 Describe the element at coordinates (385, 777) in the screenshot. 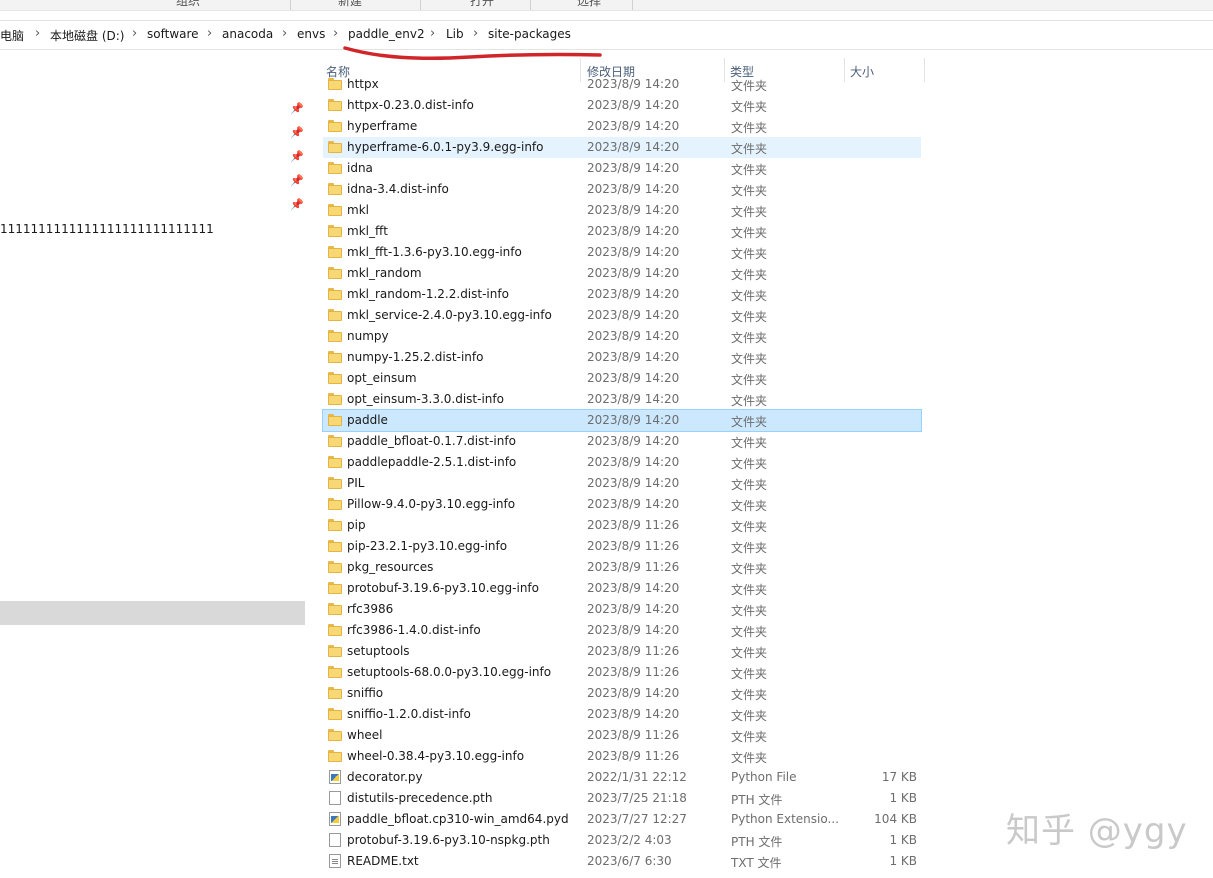

I see `file-name: decorator.py` at that location.